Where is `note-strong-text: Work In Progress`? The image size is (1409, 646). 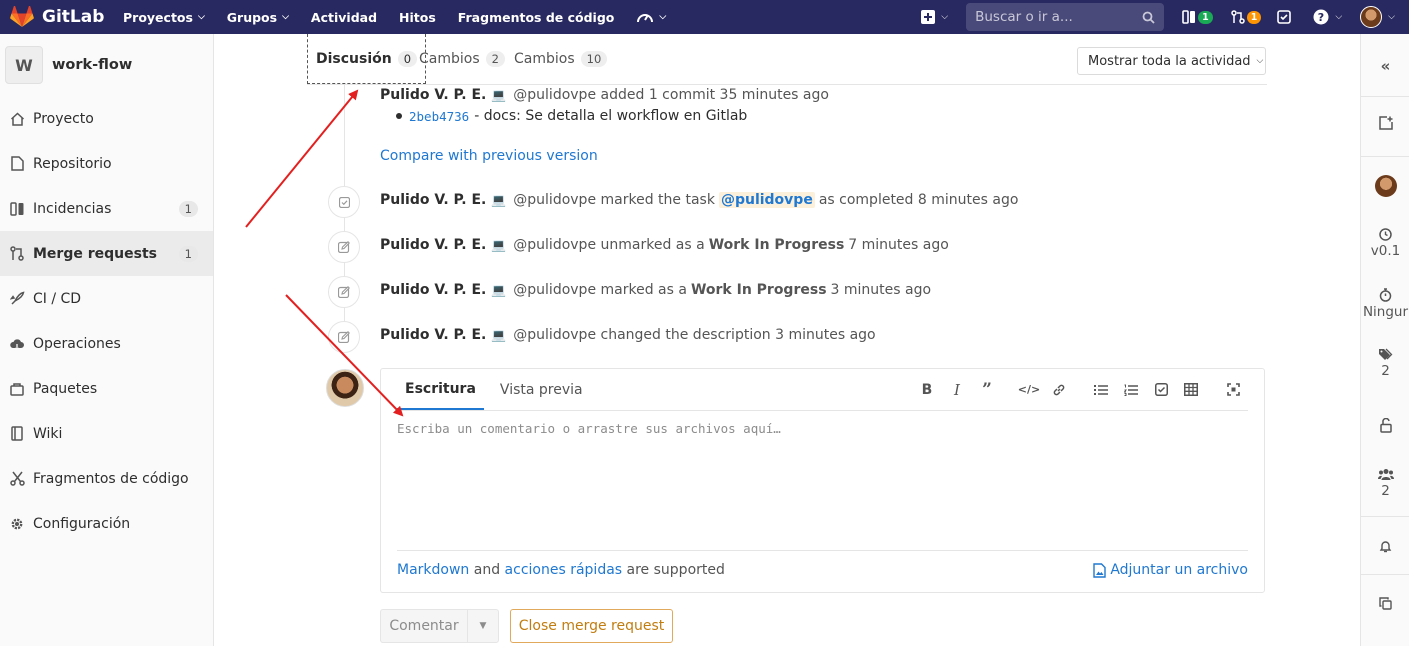
note-strong-text: Work In Progress is located at coordinates (776, 245).